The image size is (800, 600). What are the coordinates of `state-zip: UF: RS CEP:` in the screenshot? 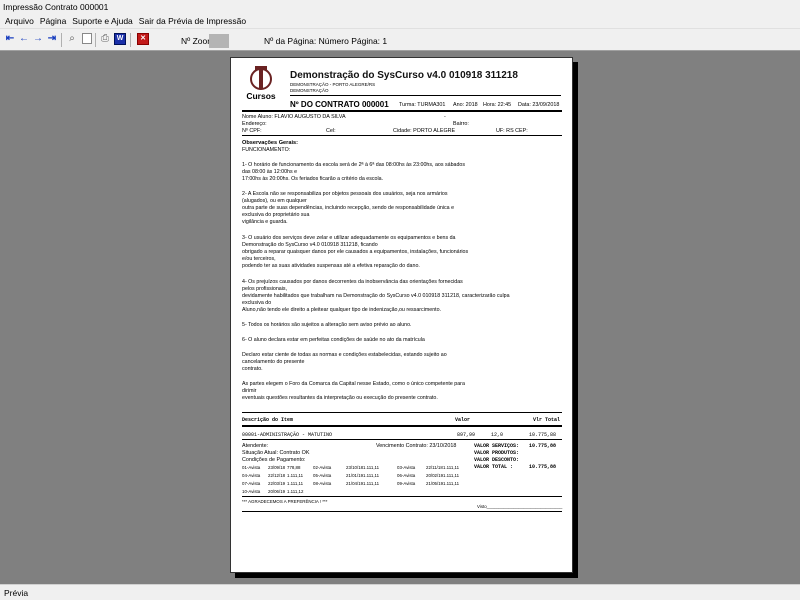 It's located at (512, 131).